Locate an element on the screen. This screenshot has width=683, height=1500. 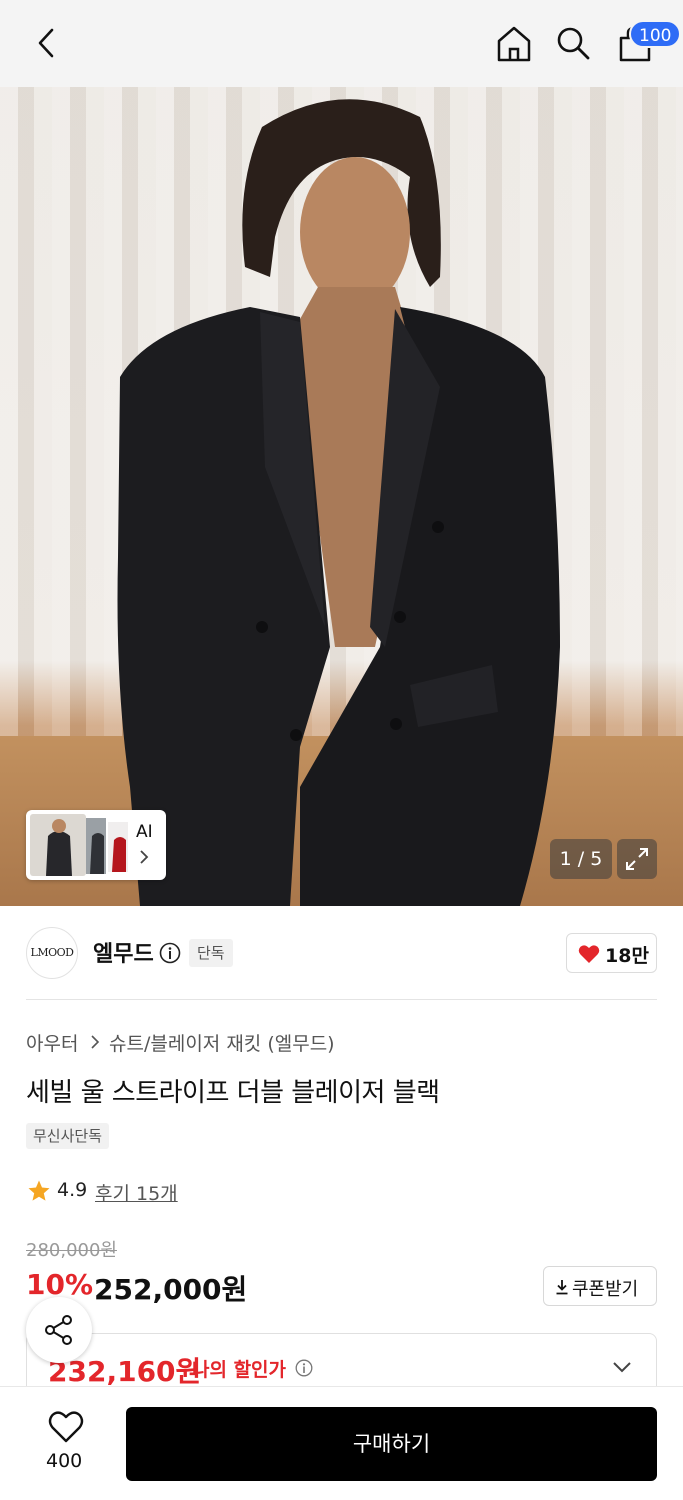
top-app-bar: 100 is located at coordinates (341, 43).